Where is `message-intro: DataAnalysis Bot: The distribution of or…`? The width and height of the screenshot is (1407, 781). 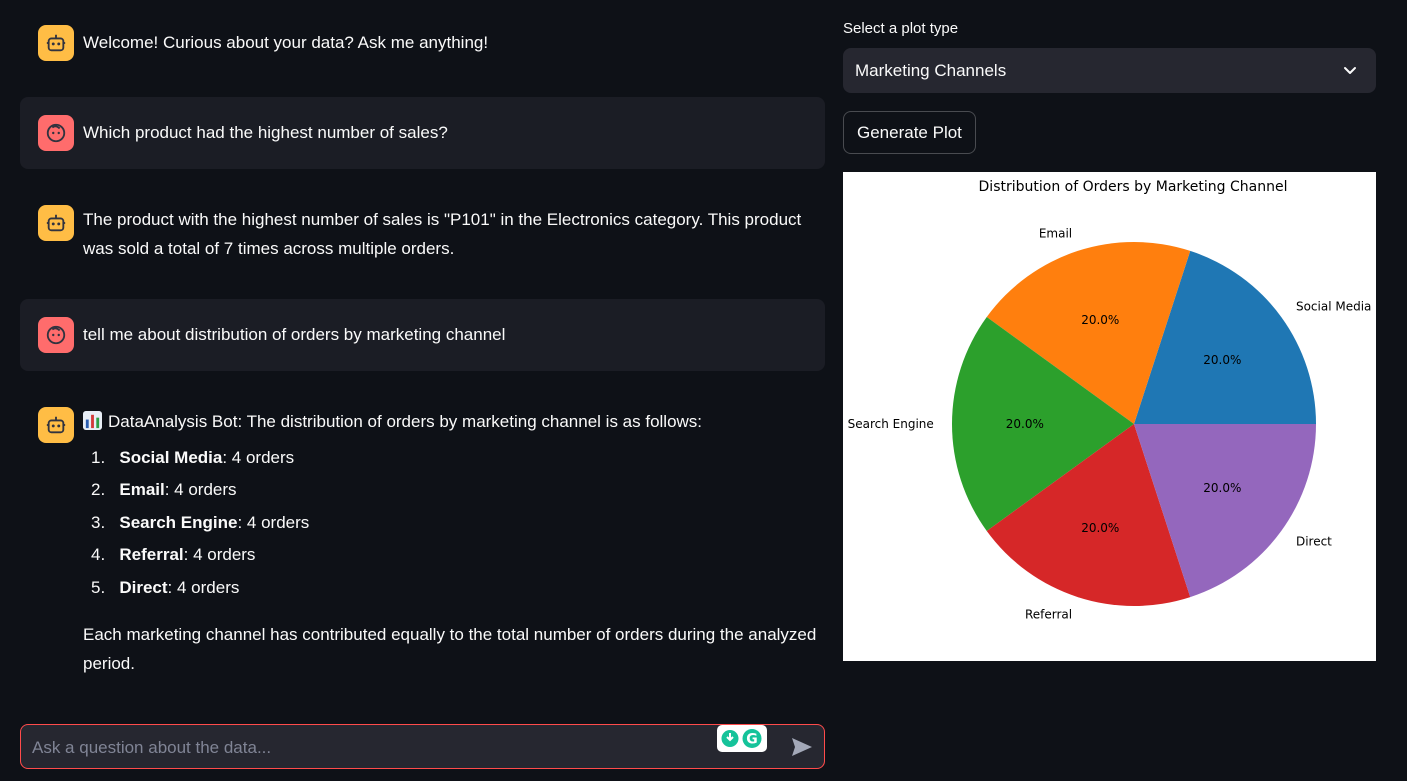
message-intro: DataAnalysis Bot: The distribution of or… is located at coordinates (405, 421).